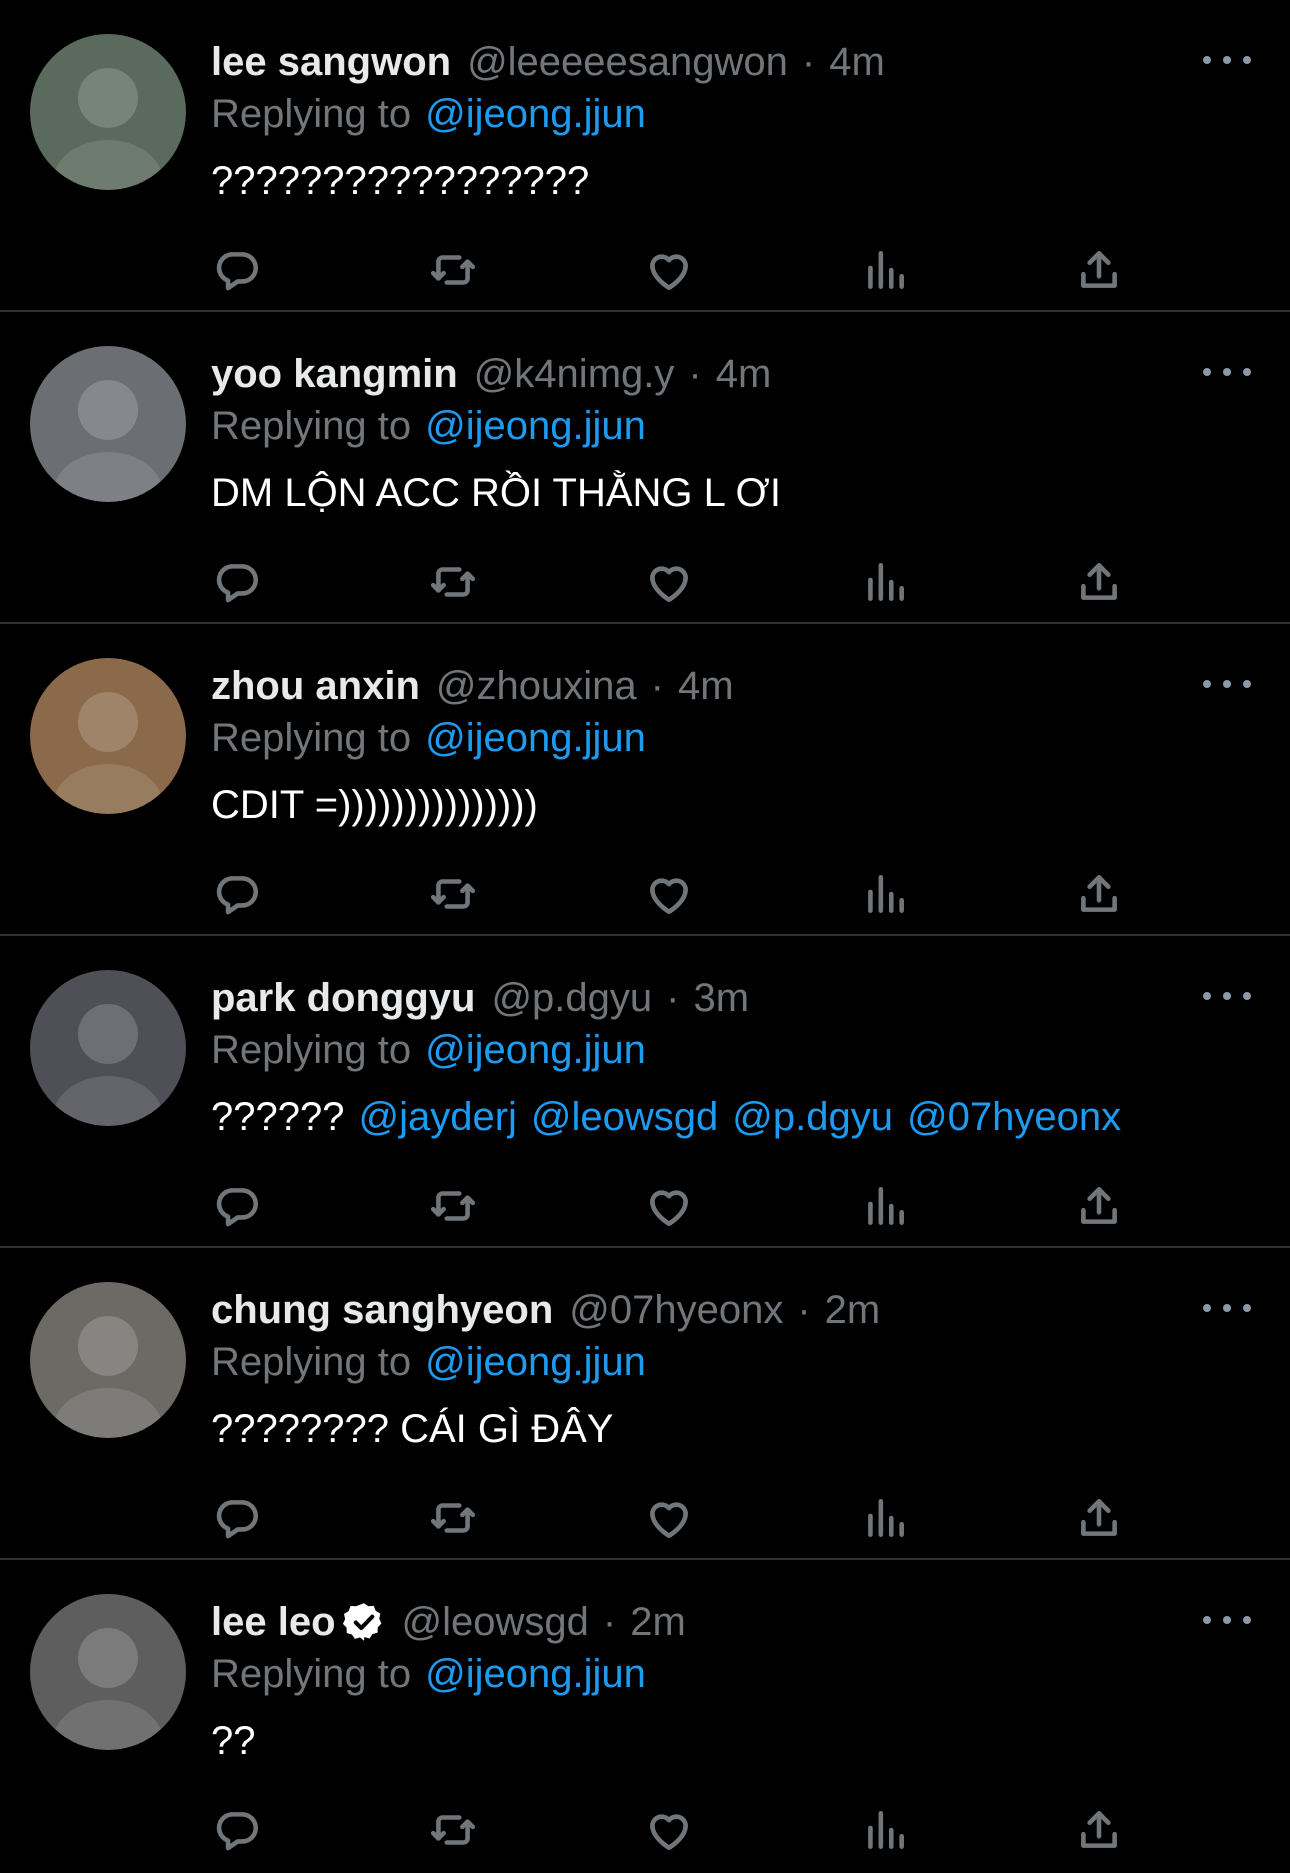 The width and height of the screenshot is (1290, 1873). I want to click on mention-link: @leowsgd, so click(624, 1117).